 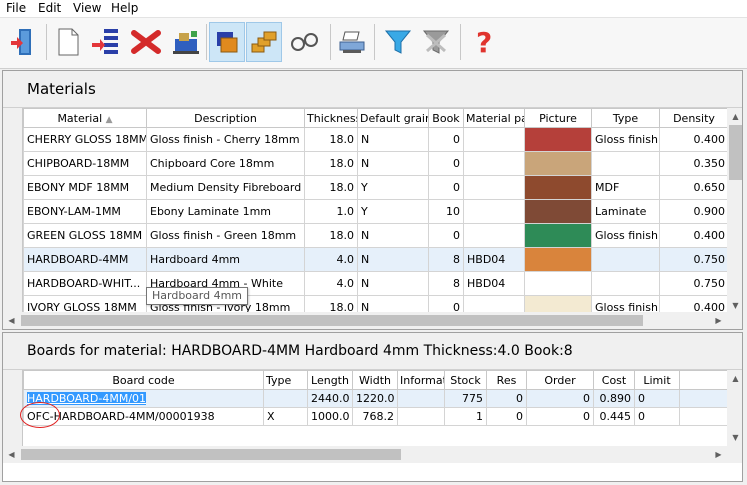 I want to click on boards-vertical-scrollbar: ▲ ▼, so click(x=734, y=408).